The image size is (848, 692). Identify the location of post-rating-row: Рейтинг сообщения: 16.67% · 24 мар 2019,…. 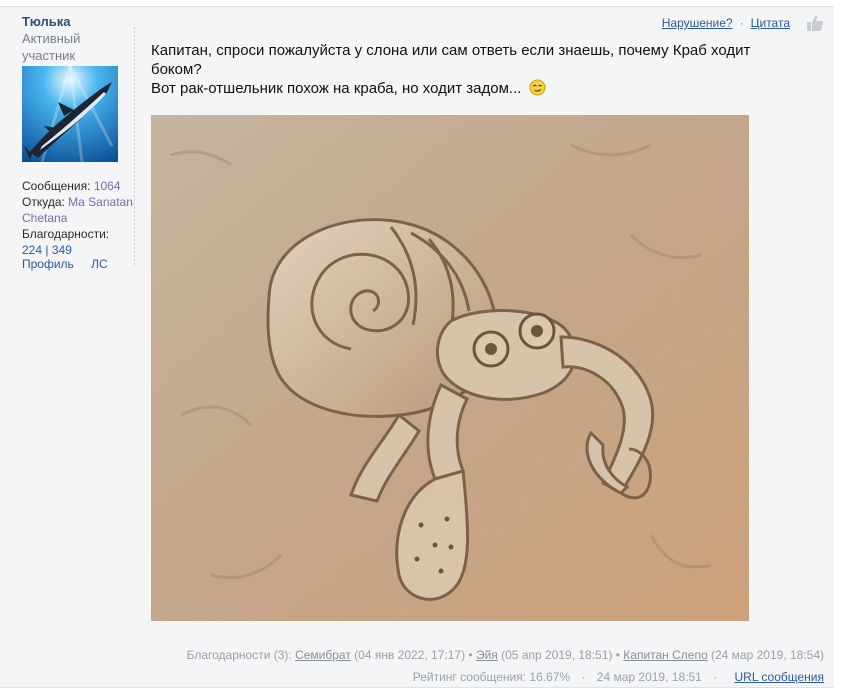
(618, 677).